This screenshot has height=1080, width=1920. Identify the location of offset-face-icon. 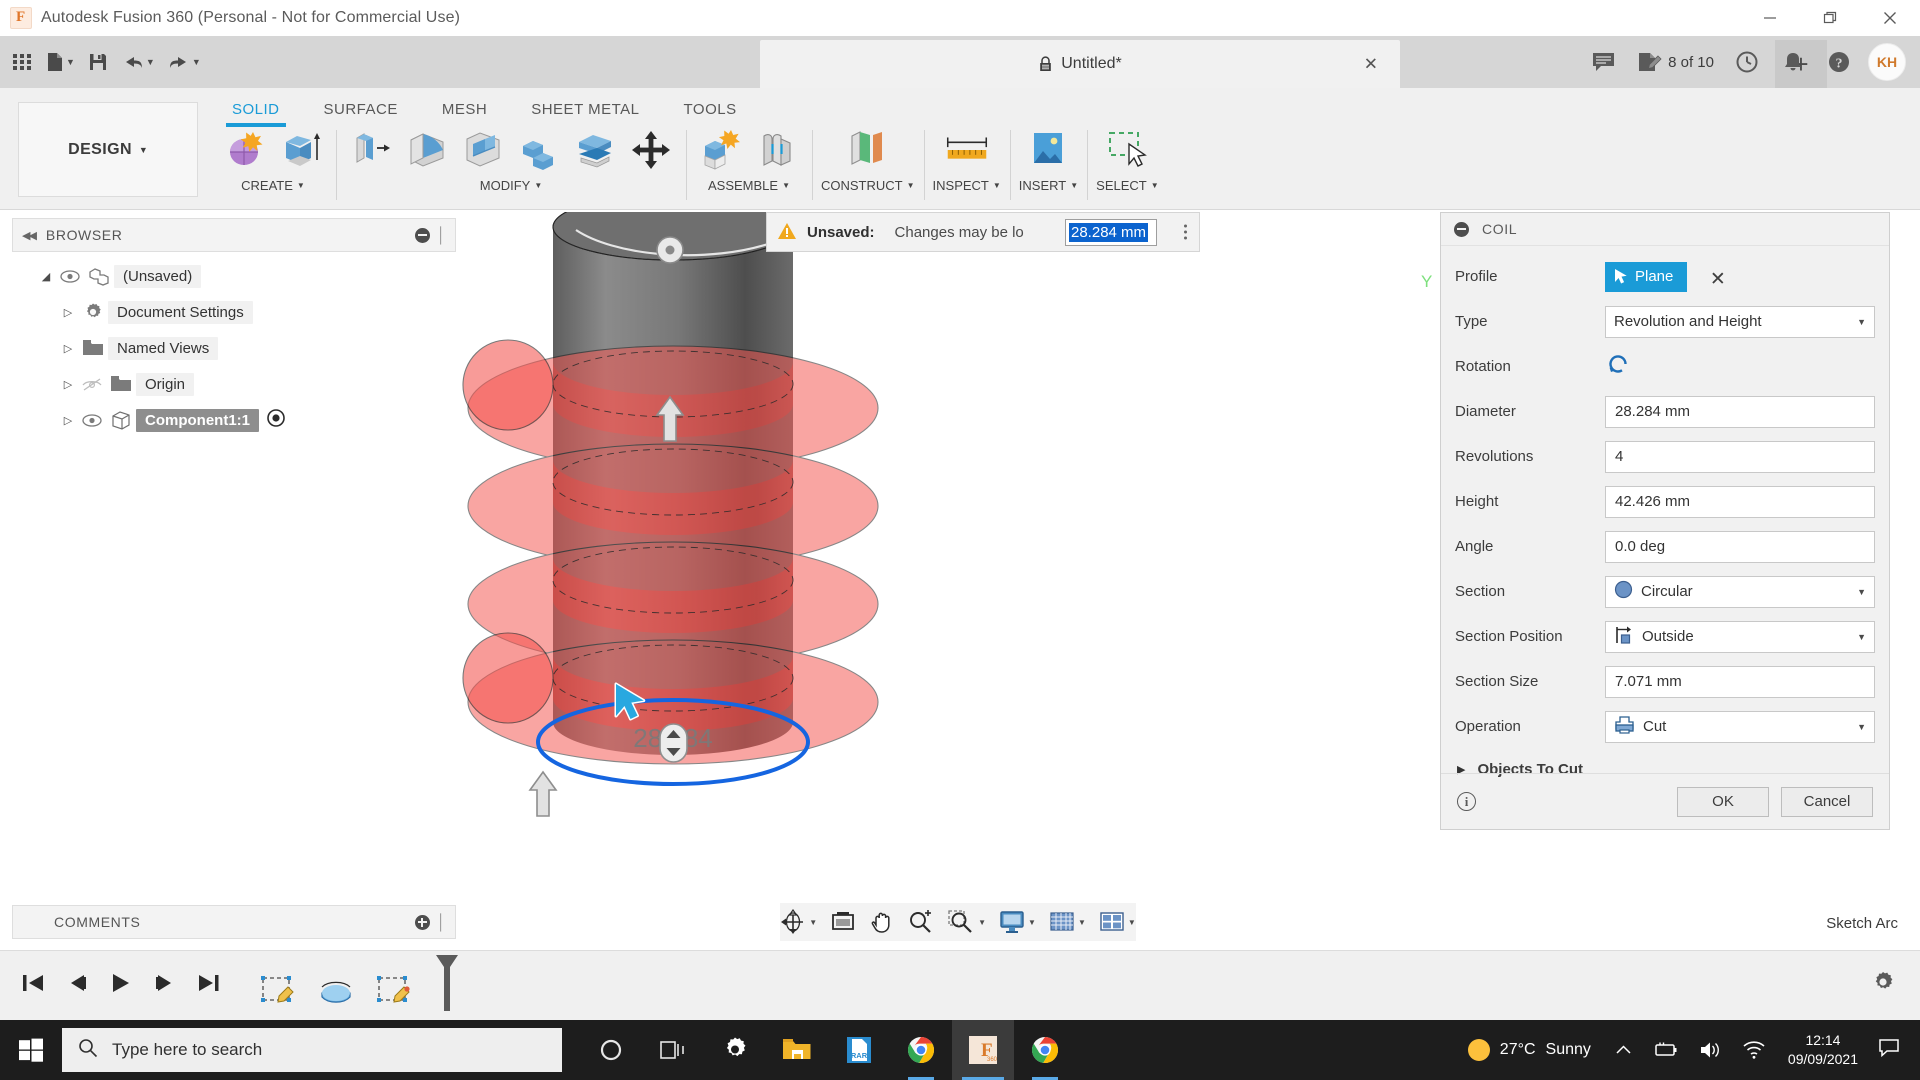
(595, 150).